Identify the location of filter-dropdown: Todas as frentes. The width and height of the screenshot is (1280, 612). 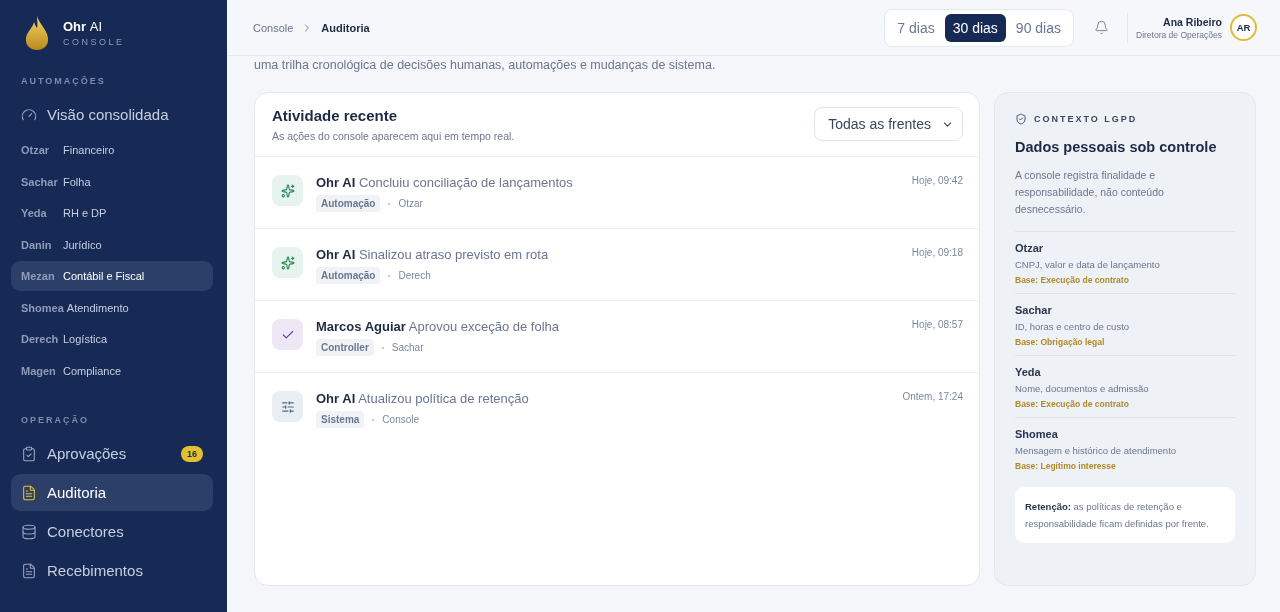
(888, 124).